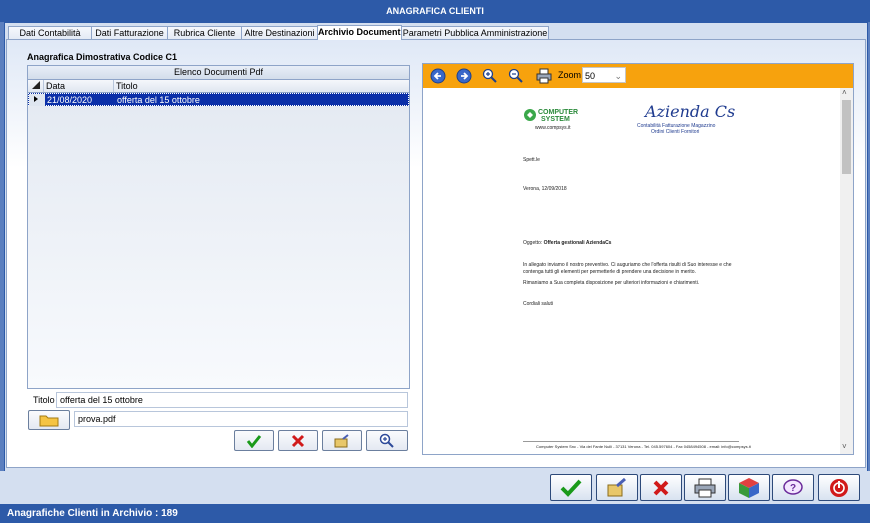 This screenshot has height=523, width=870. I want to click on print-icon, so click(544, 76).